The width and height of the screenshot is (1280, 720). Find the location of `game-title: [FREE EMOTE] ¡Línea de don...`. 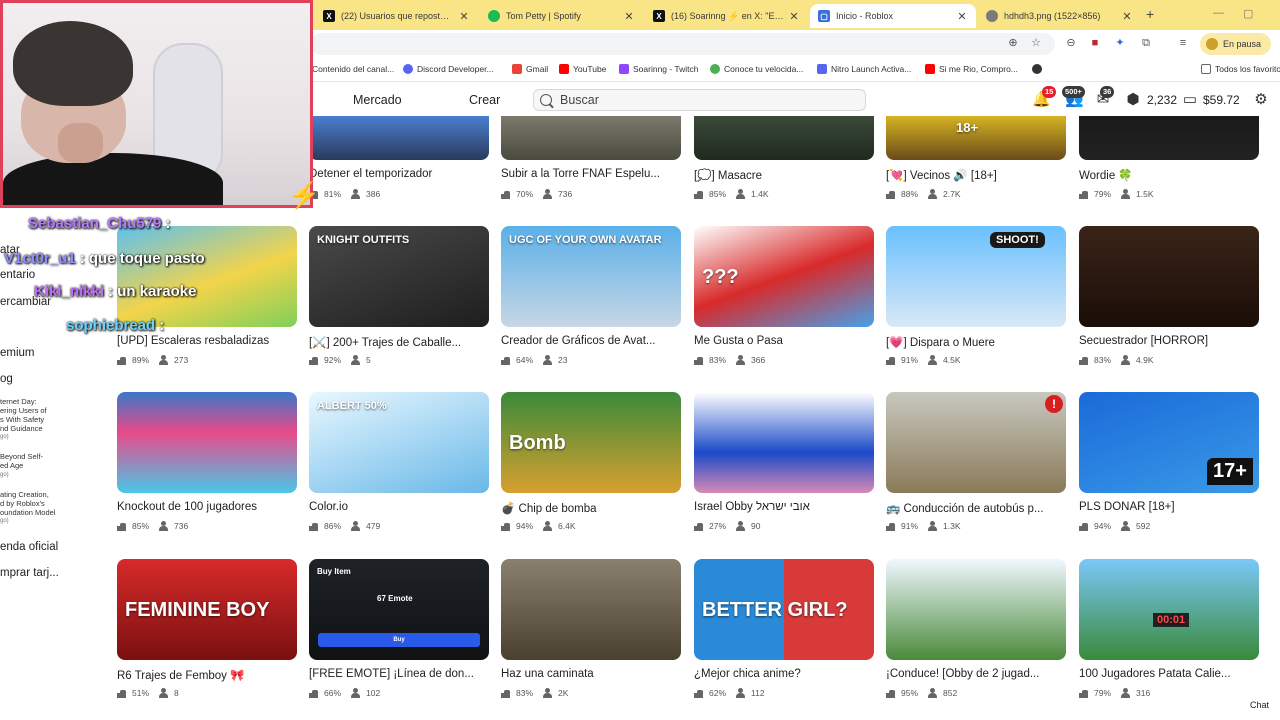

game-title: [FREE EMOTE] ¡Línea de don... is located at coordinates (399, 674).